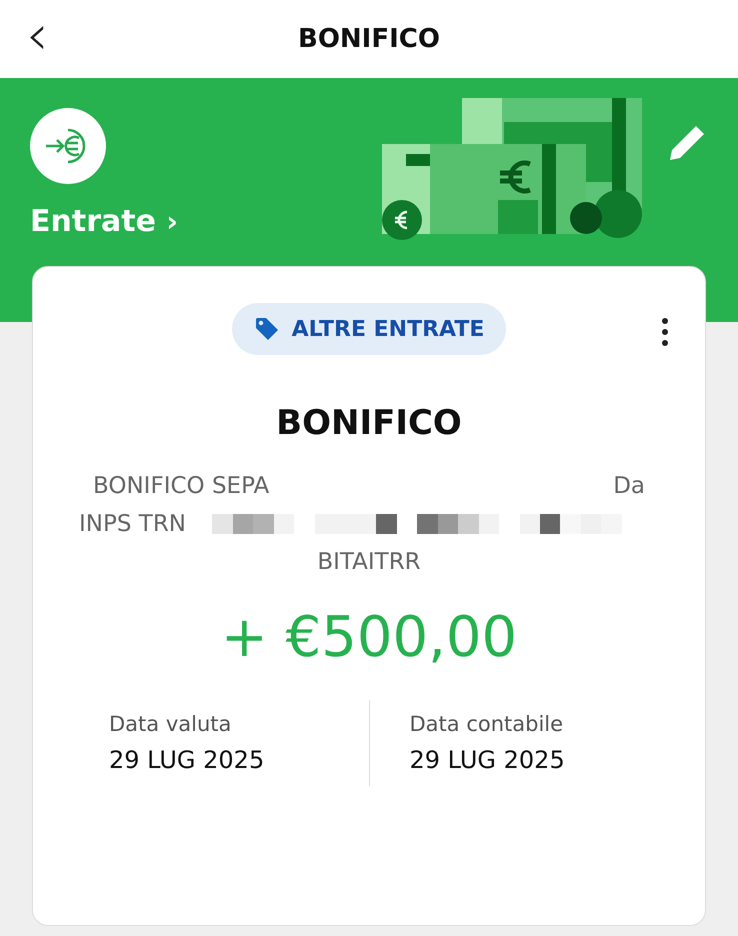  What do you see at coordinates (369, 562) in the screenshot?
I see `description-text: BITAITRR` at bounding box center [369, 562].